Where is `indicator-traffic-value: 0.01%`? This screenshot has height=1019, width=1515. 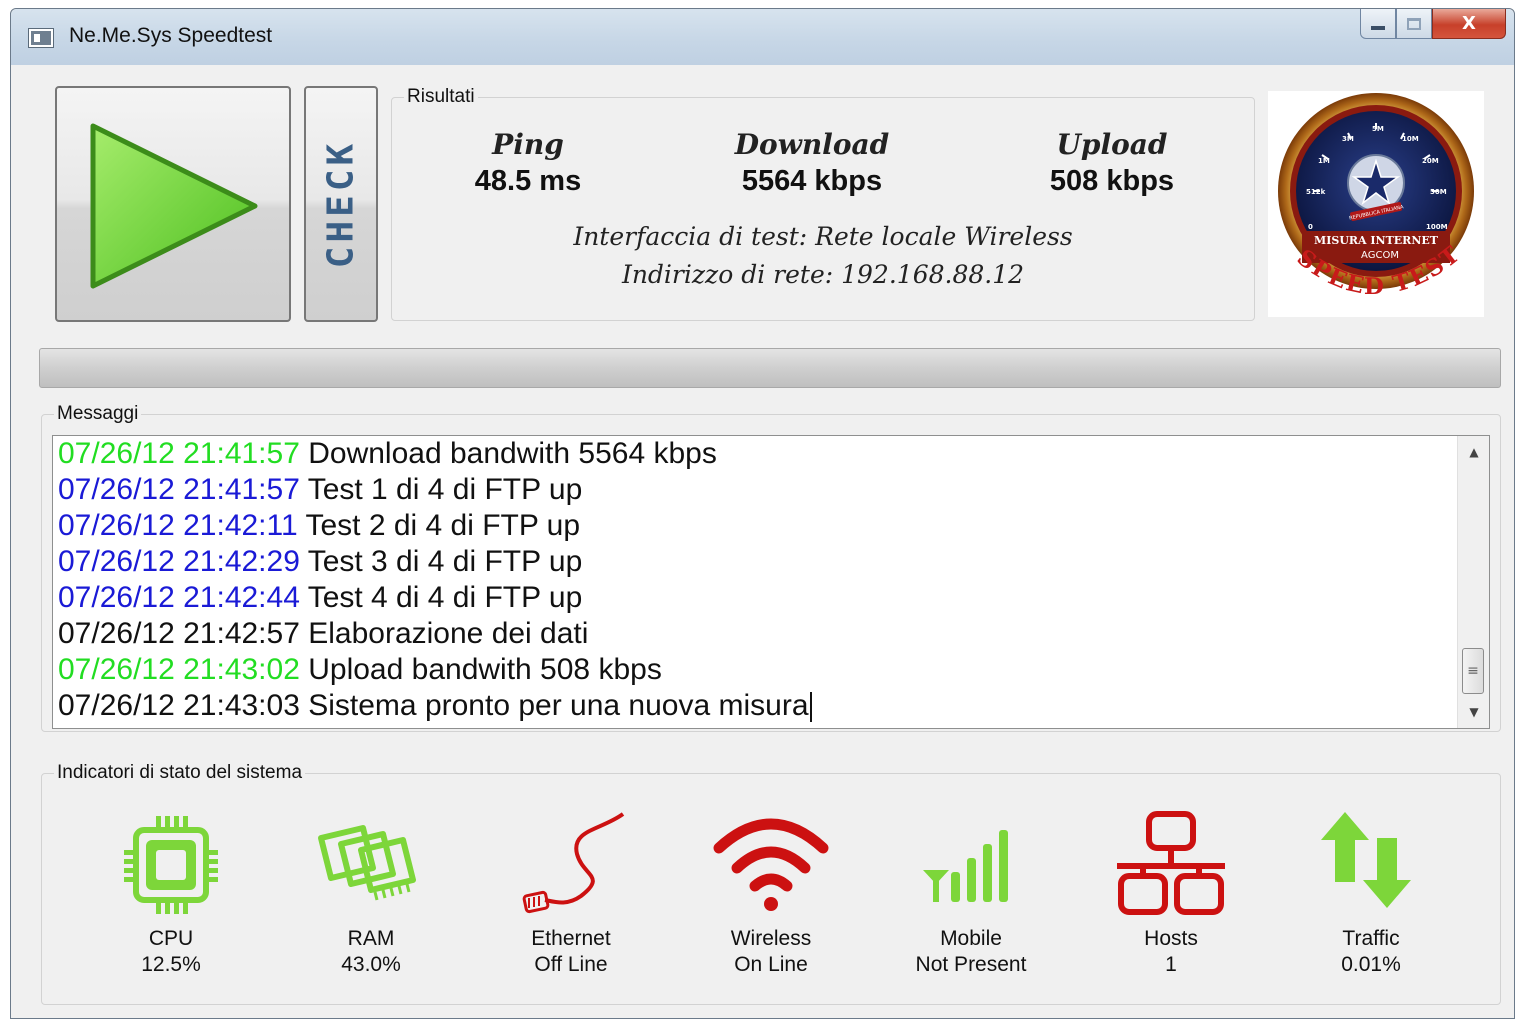 indicator-traffic-value: 0.01% is located at coordinates (1371, 964).